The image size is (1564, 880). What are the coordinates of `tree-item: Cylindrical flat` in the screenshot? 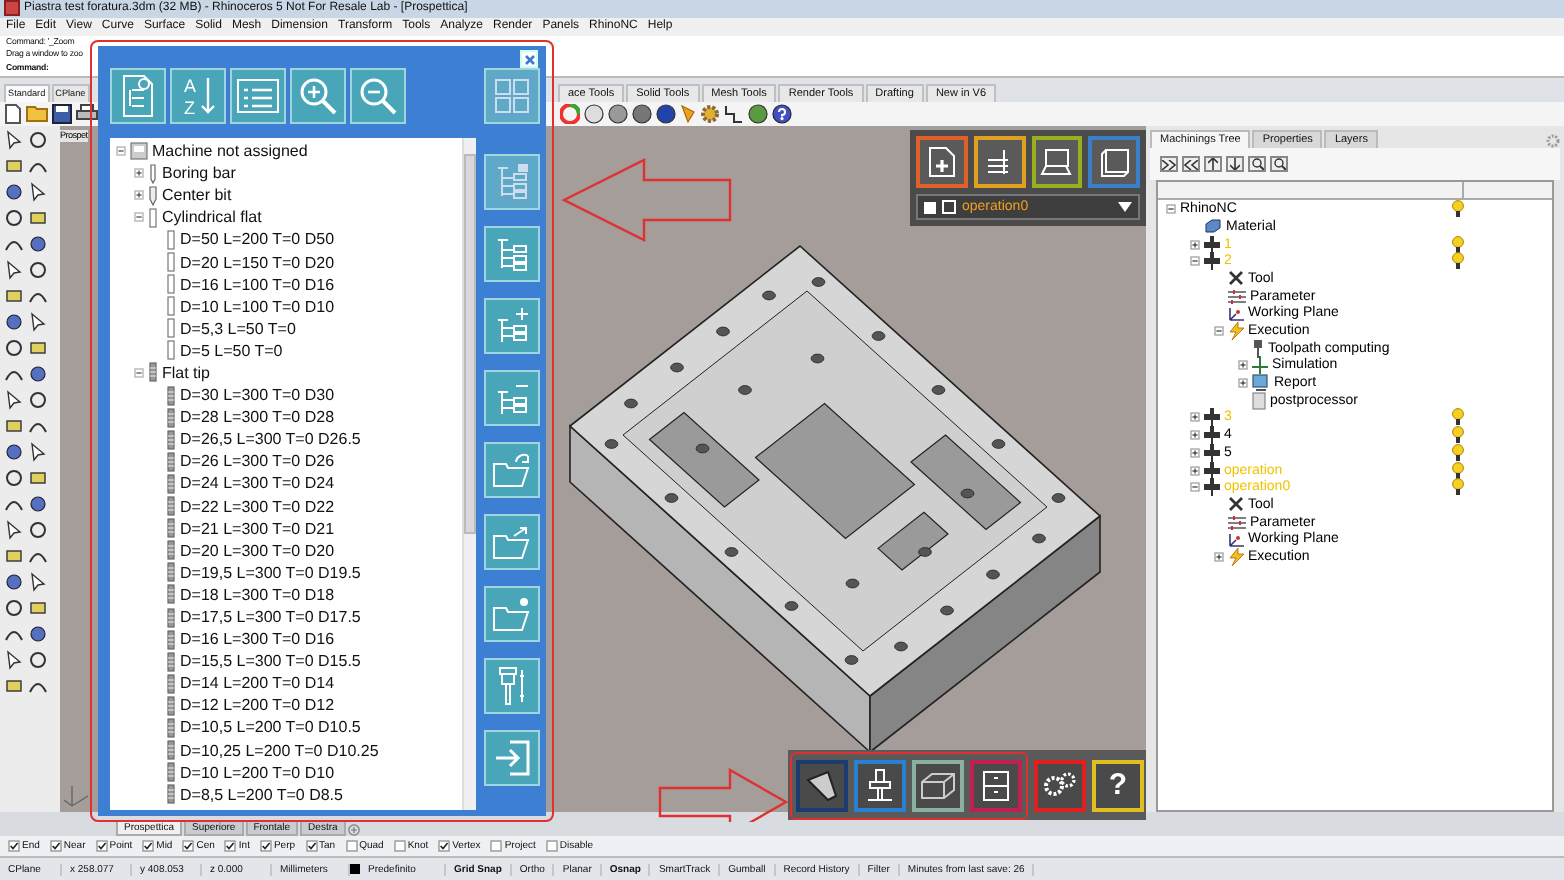 It's located at (212, 217).